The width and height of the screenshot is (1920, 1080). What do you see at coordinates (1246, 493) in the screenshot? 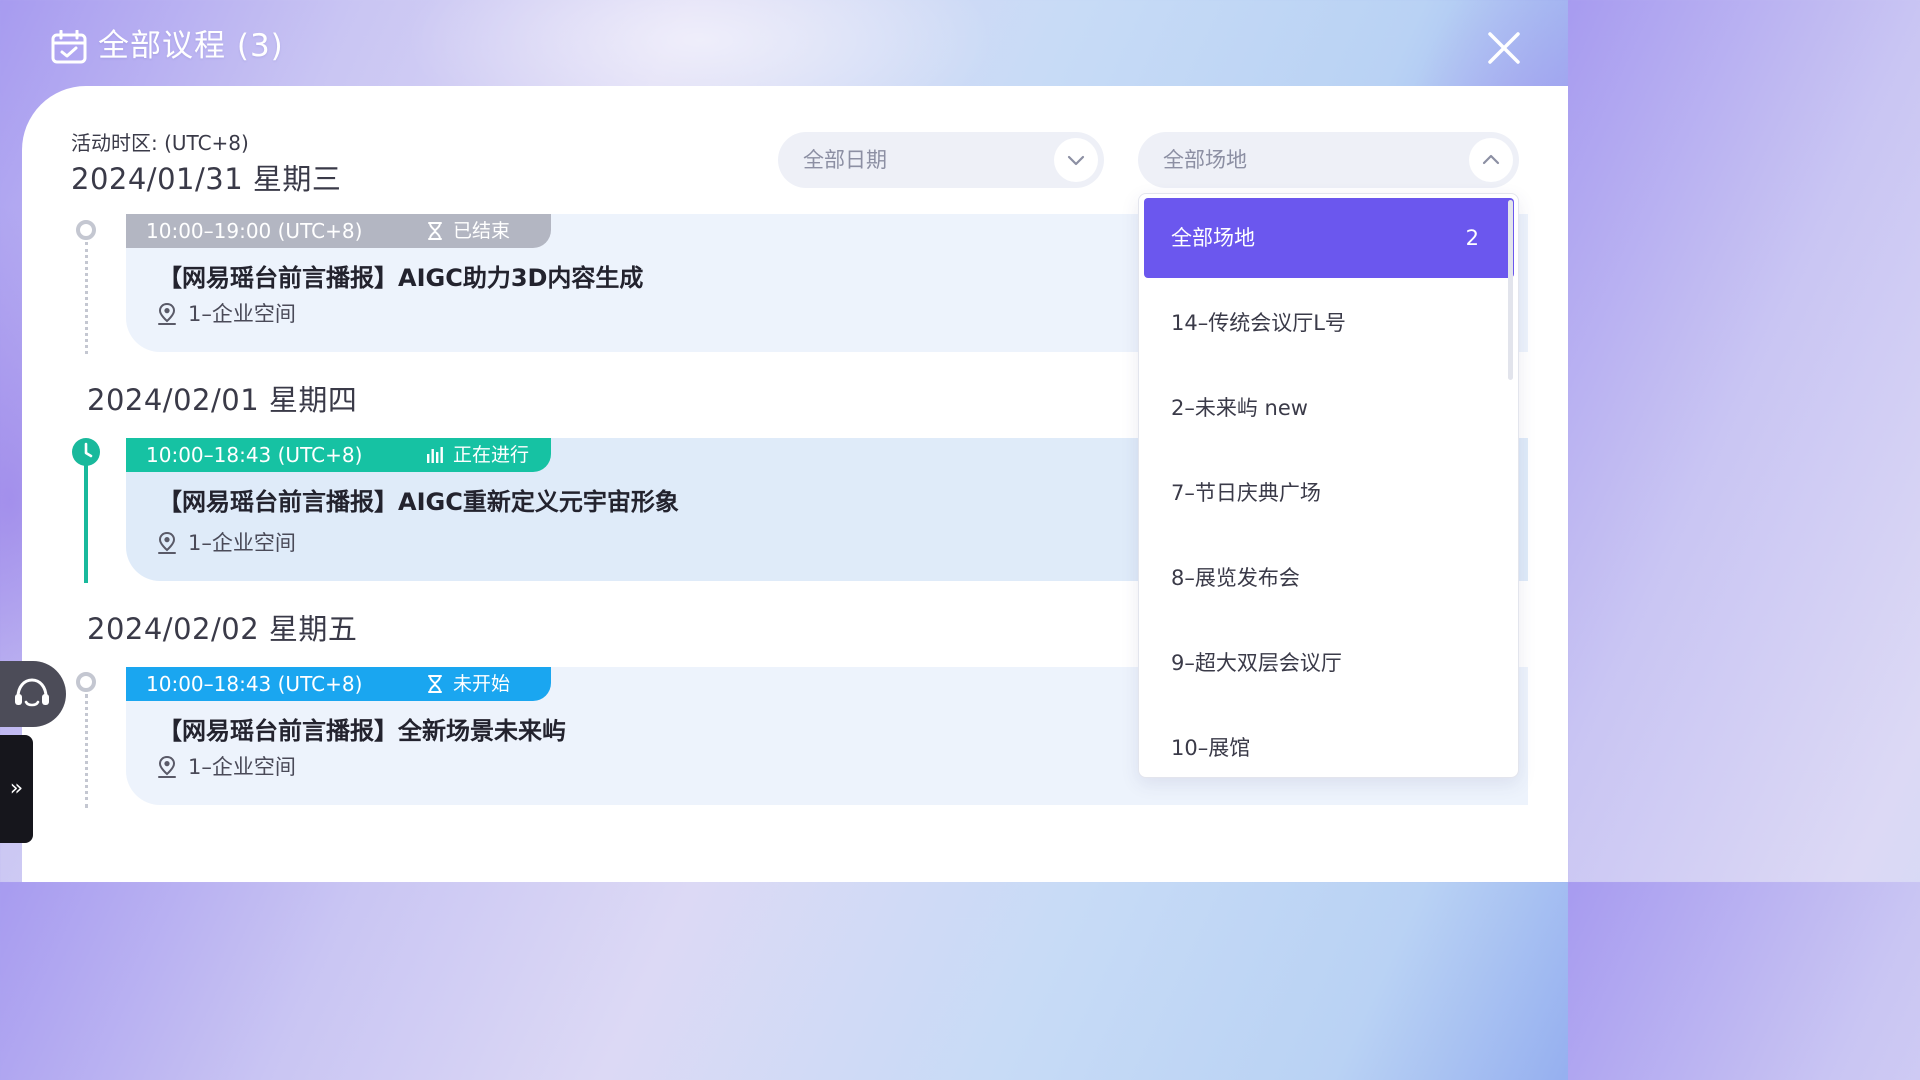
I see `venue-option-label: 7–节日庆典广场` at bounding box center [1246, 493].